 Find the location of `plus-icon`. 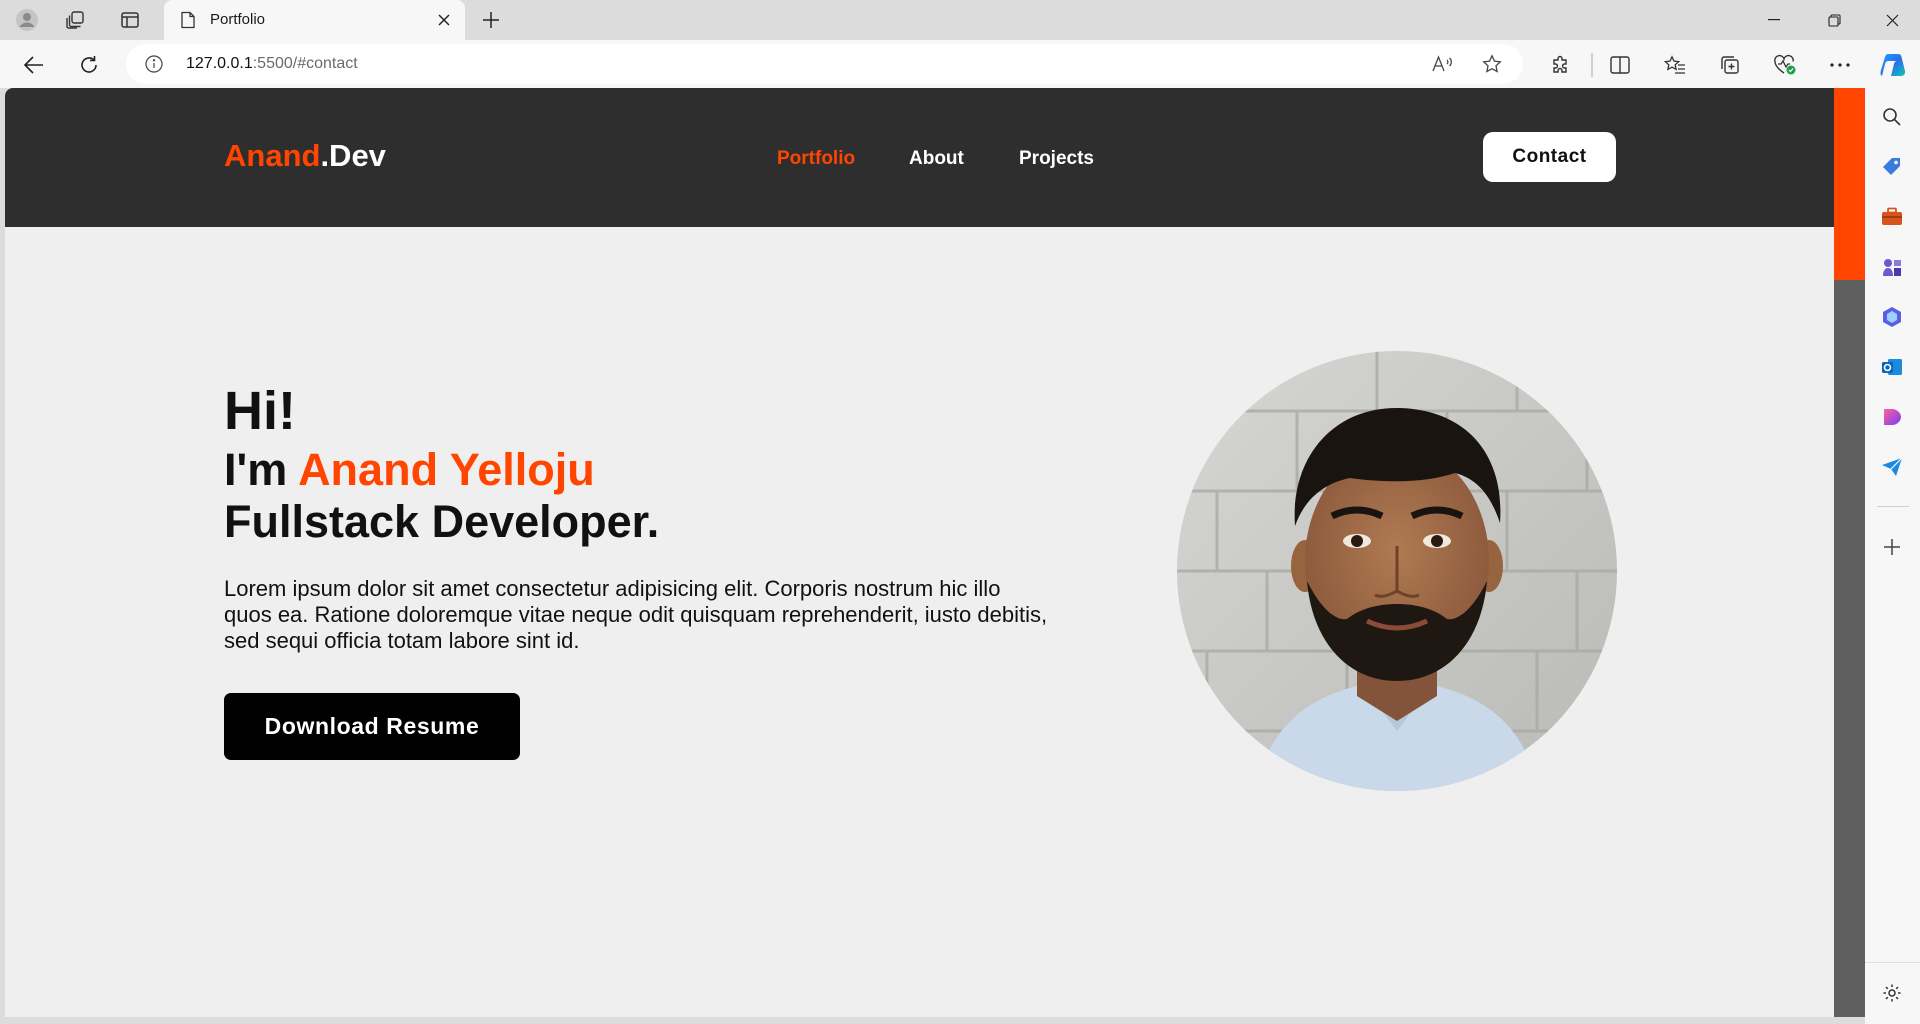

plus-icon is located at coordinates (491, 20).